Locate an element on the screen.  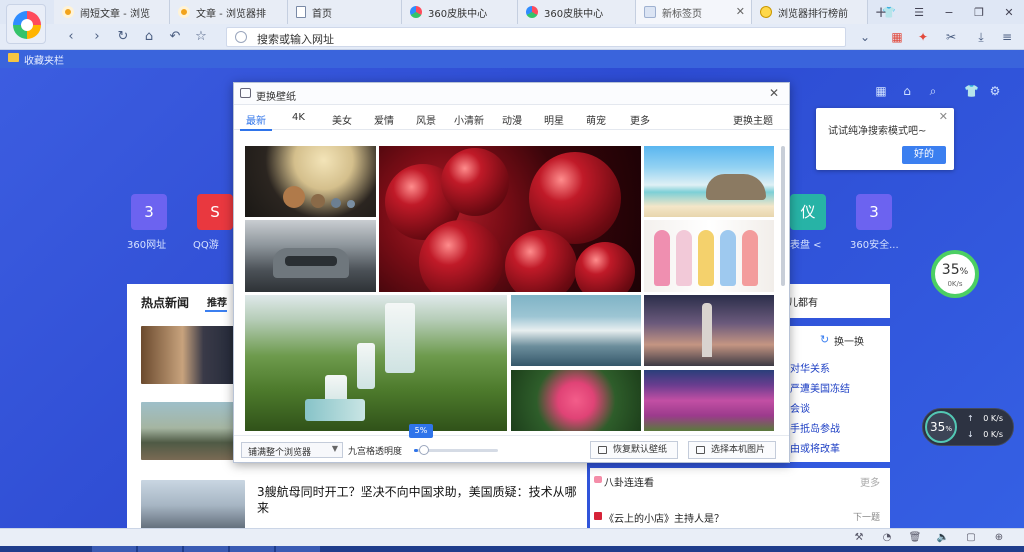
accelerate-icon: ◔ is located at coordinates (887, 538).